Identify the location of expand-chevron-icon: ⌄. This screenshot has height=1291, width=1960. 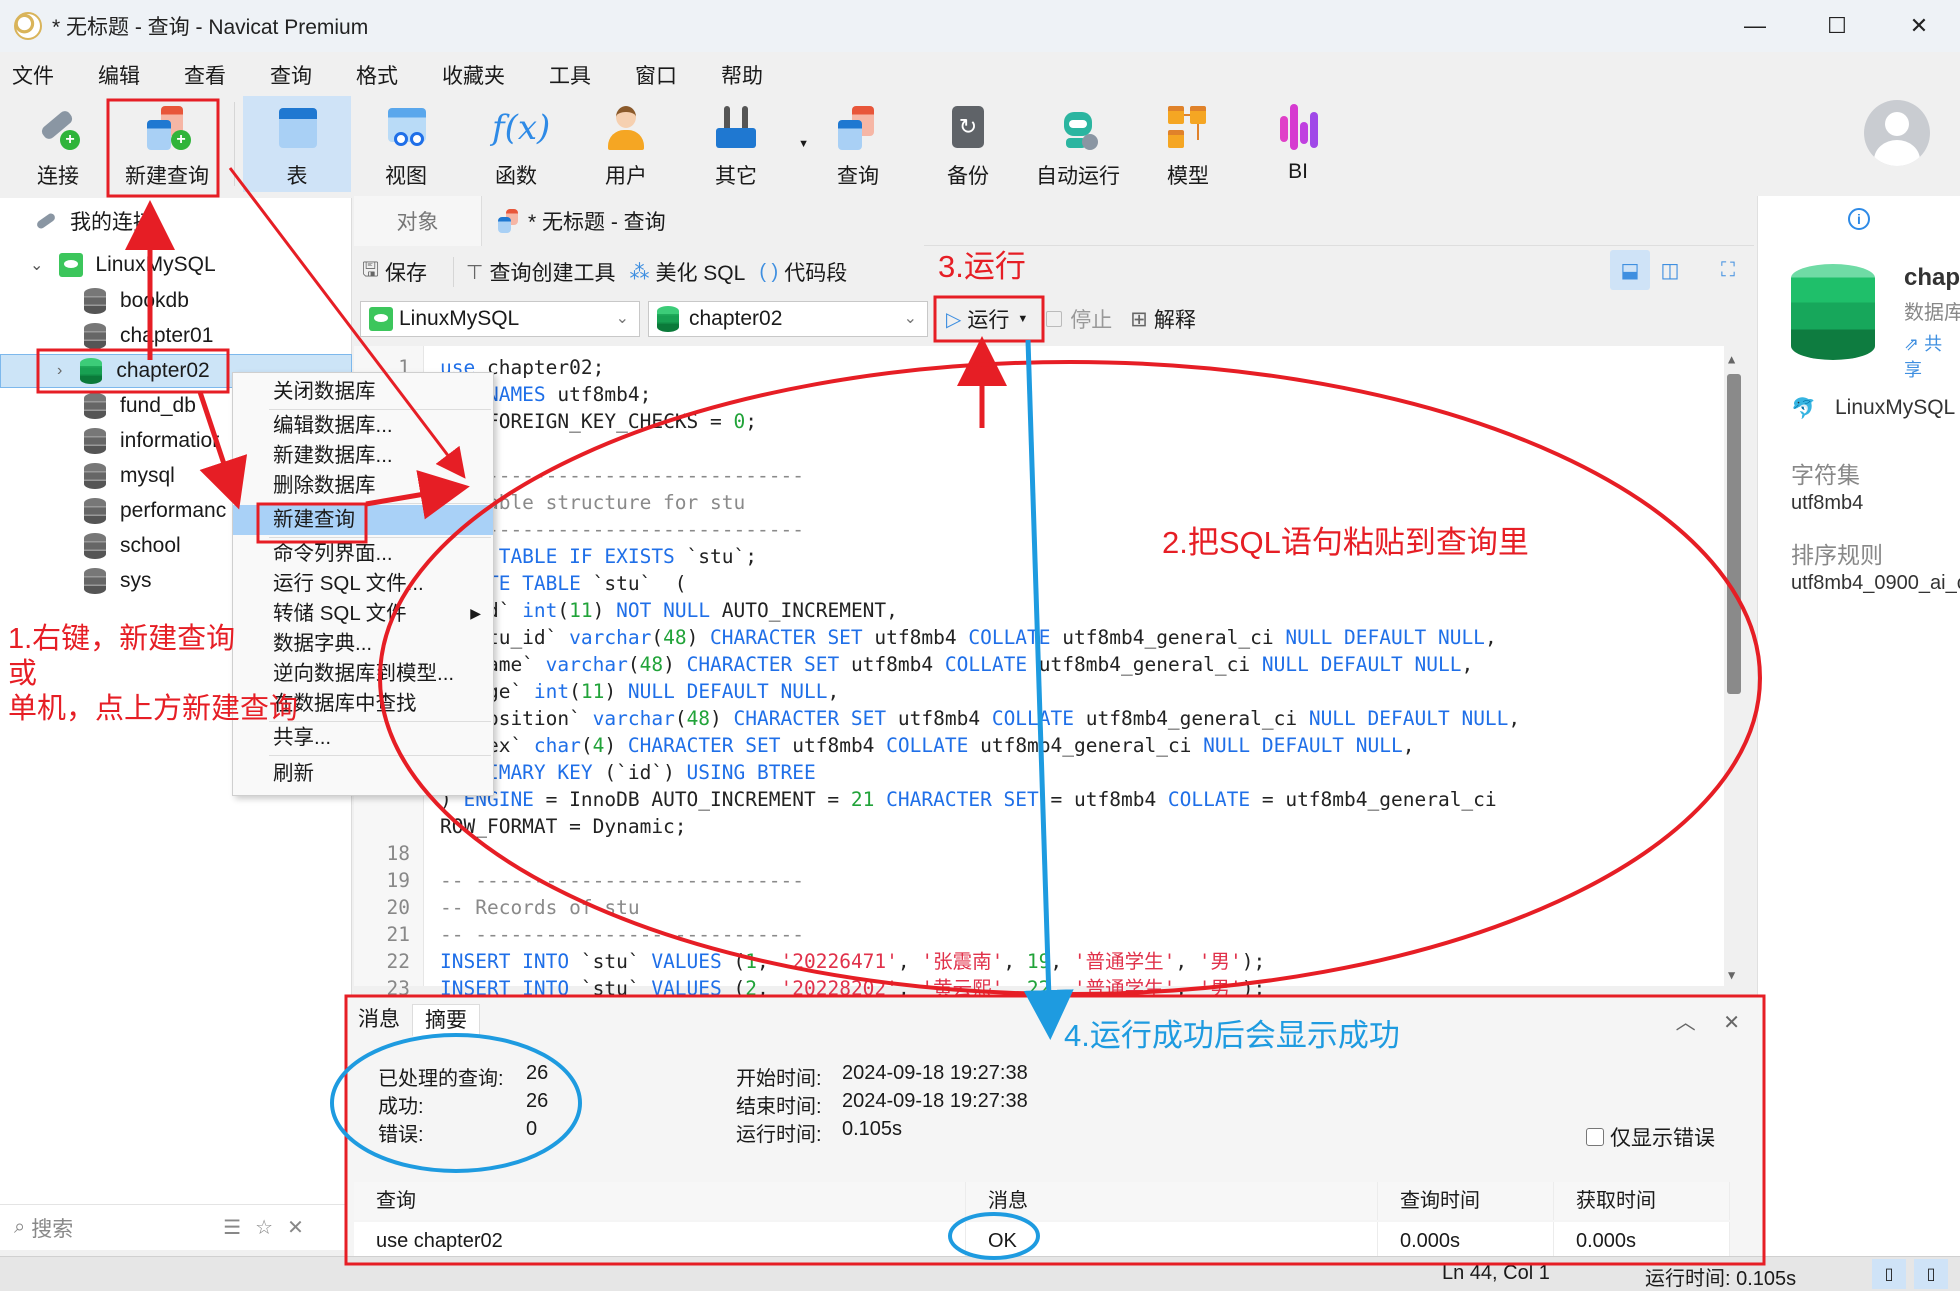
(36, 265).